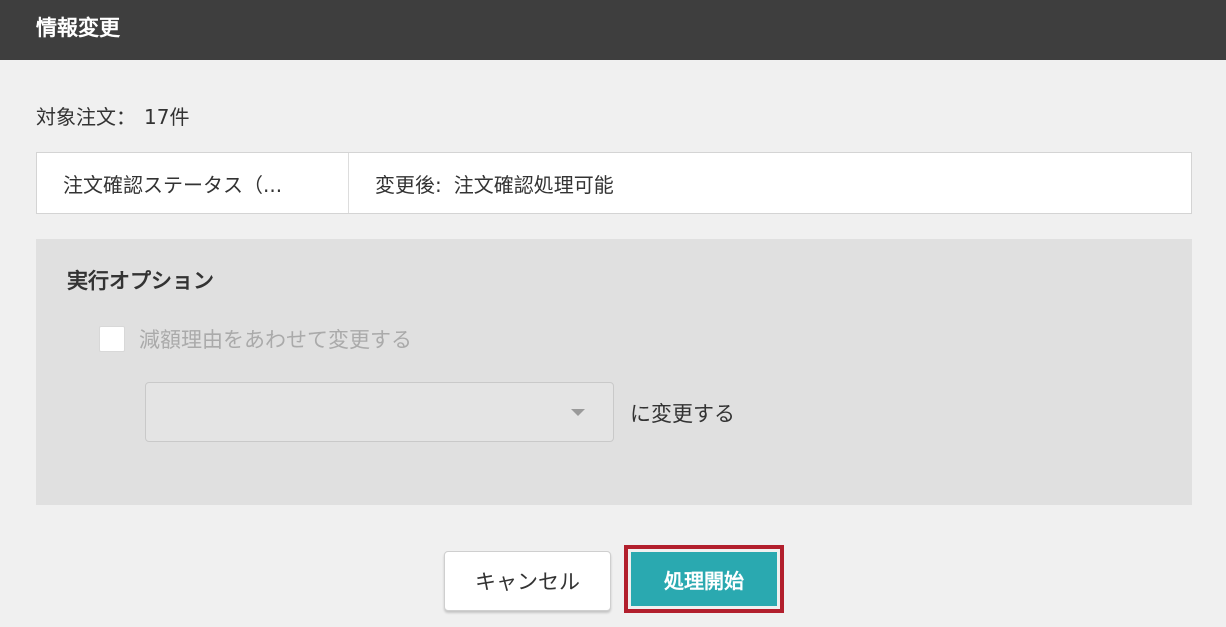  What do you see at coordinates (682, 414) in the screenshot?
I see `select-suffix-text: に変更する` at bounding box center [682, 414].